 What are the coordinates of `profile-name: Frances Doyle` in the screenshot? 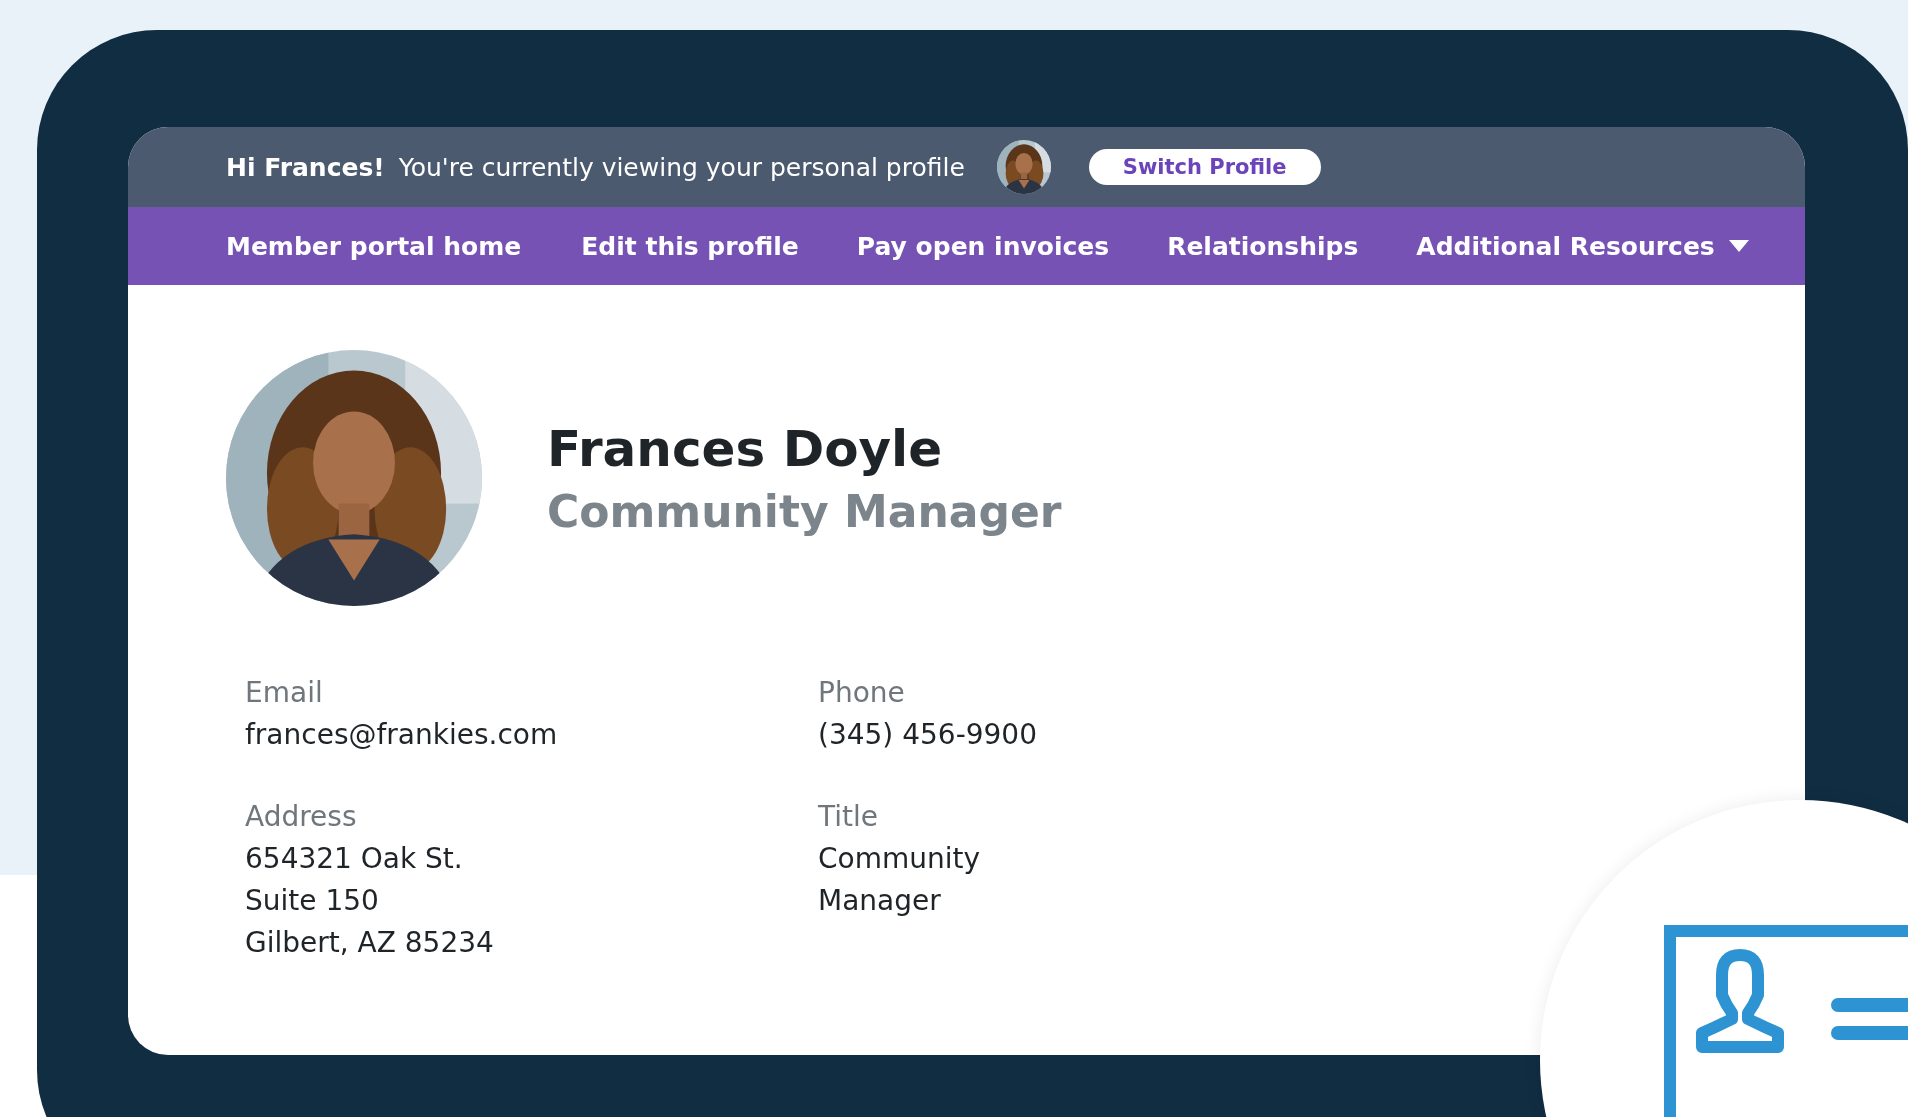 It's located at (745, 448).